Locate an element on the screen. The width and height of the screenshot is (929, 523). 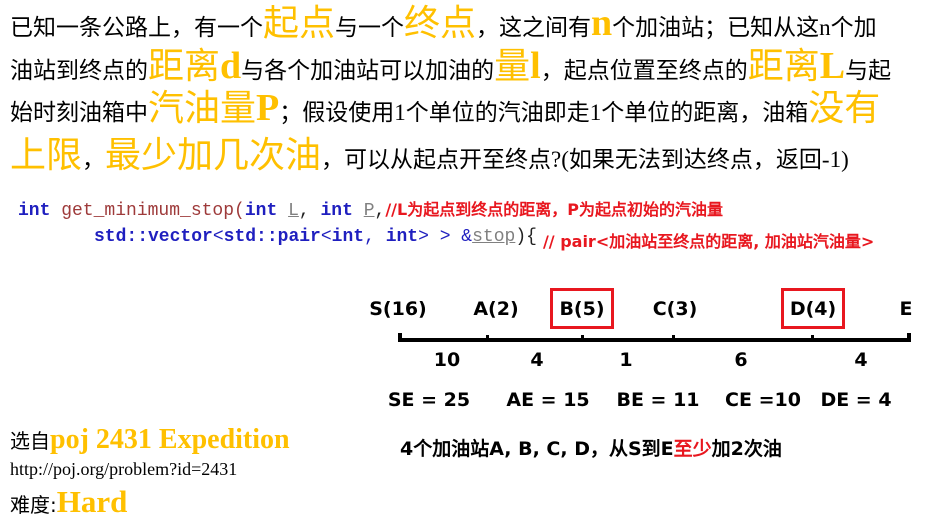
keyword-start-point: 起点 is located at coordinates (299, 23).